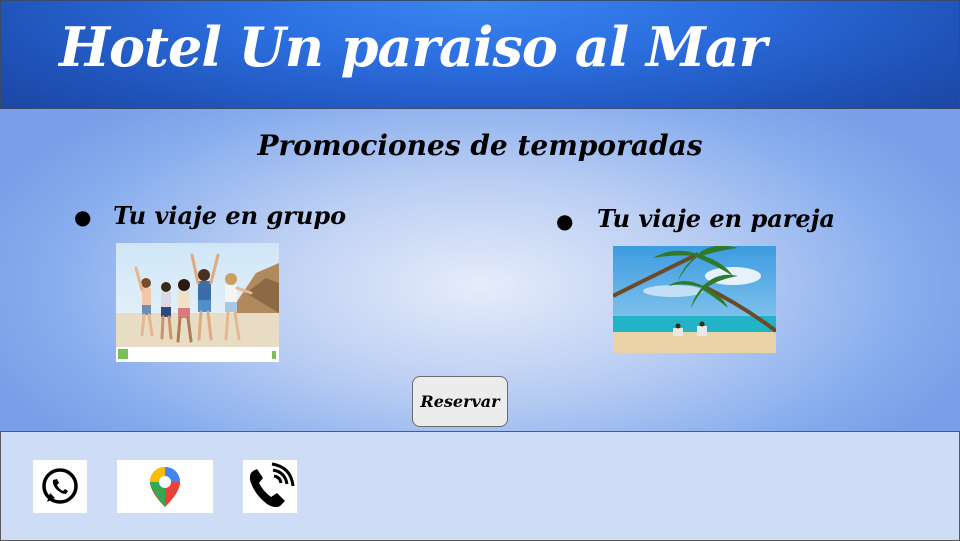  I want to click on promo-item-couple-label: Tu viaje en pareja, so click(716, 218).